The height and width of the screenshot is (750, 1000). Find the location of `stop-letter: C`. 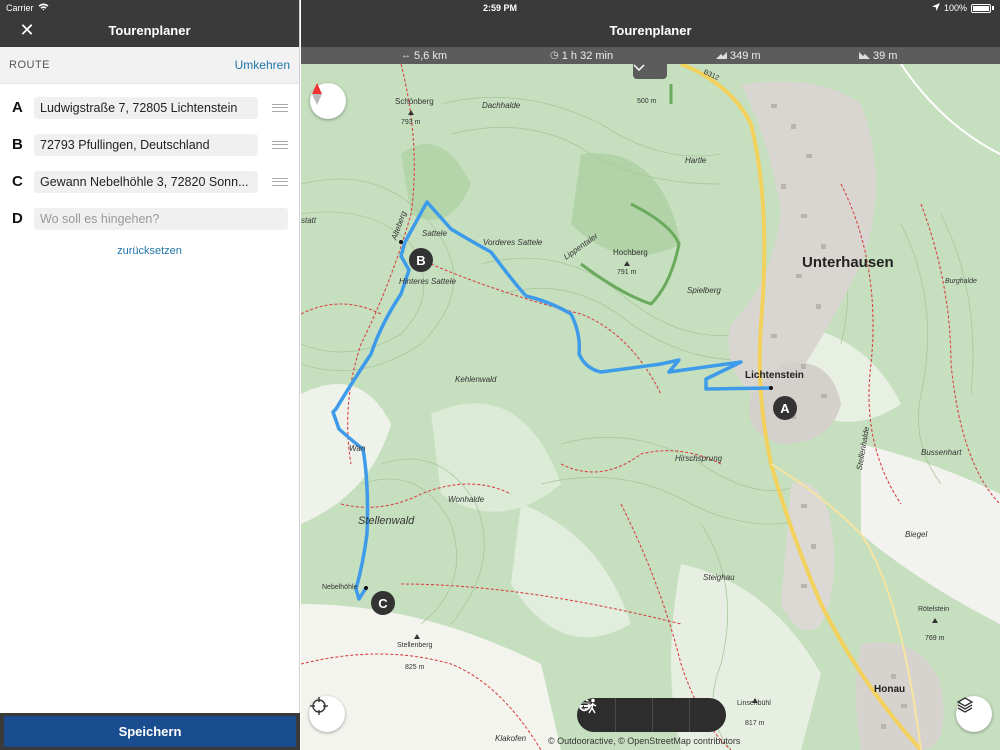

stop-letter: C is located at coordinates (17, 181).